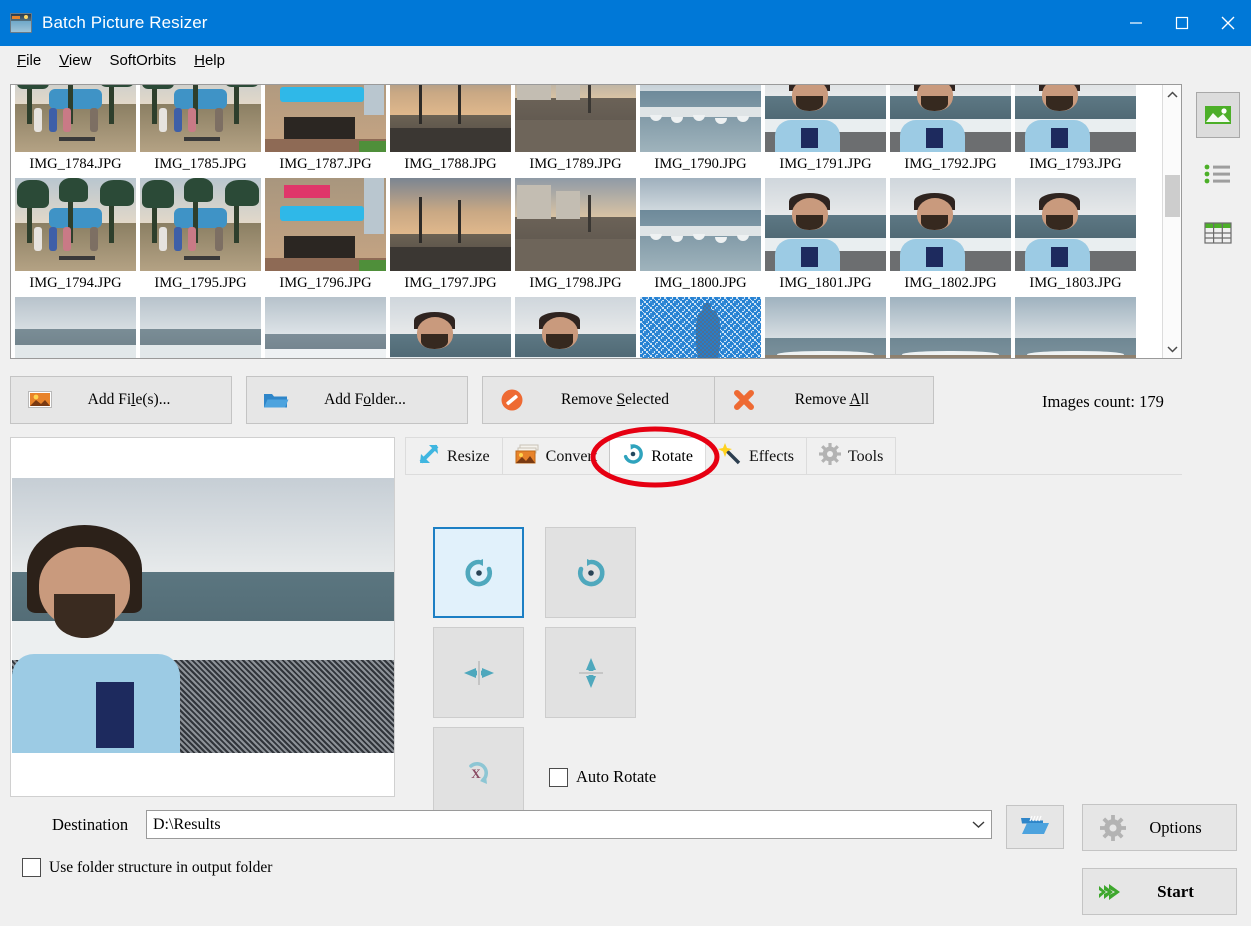 The width and height of the screenshot is (1251, 926). I want to click on start-button: Start, so click(1159, 891).